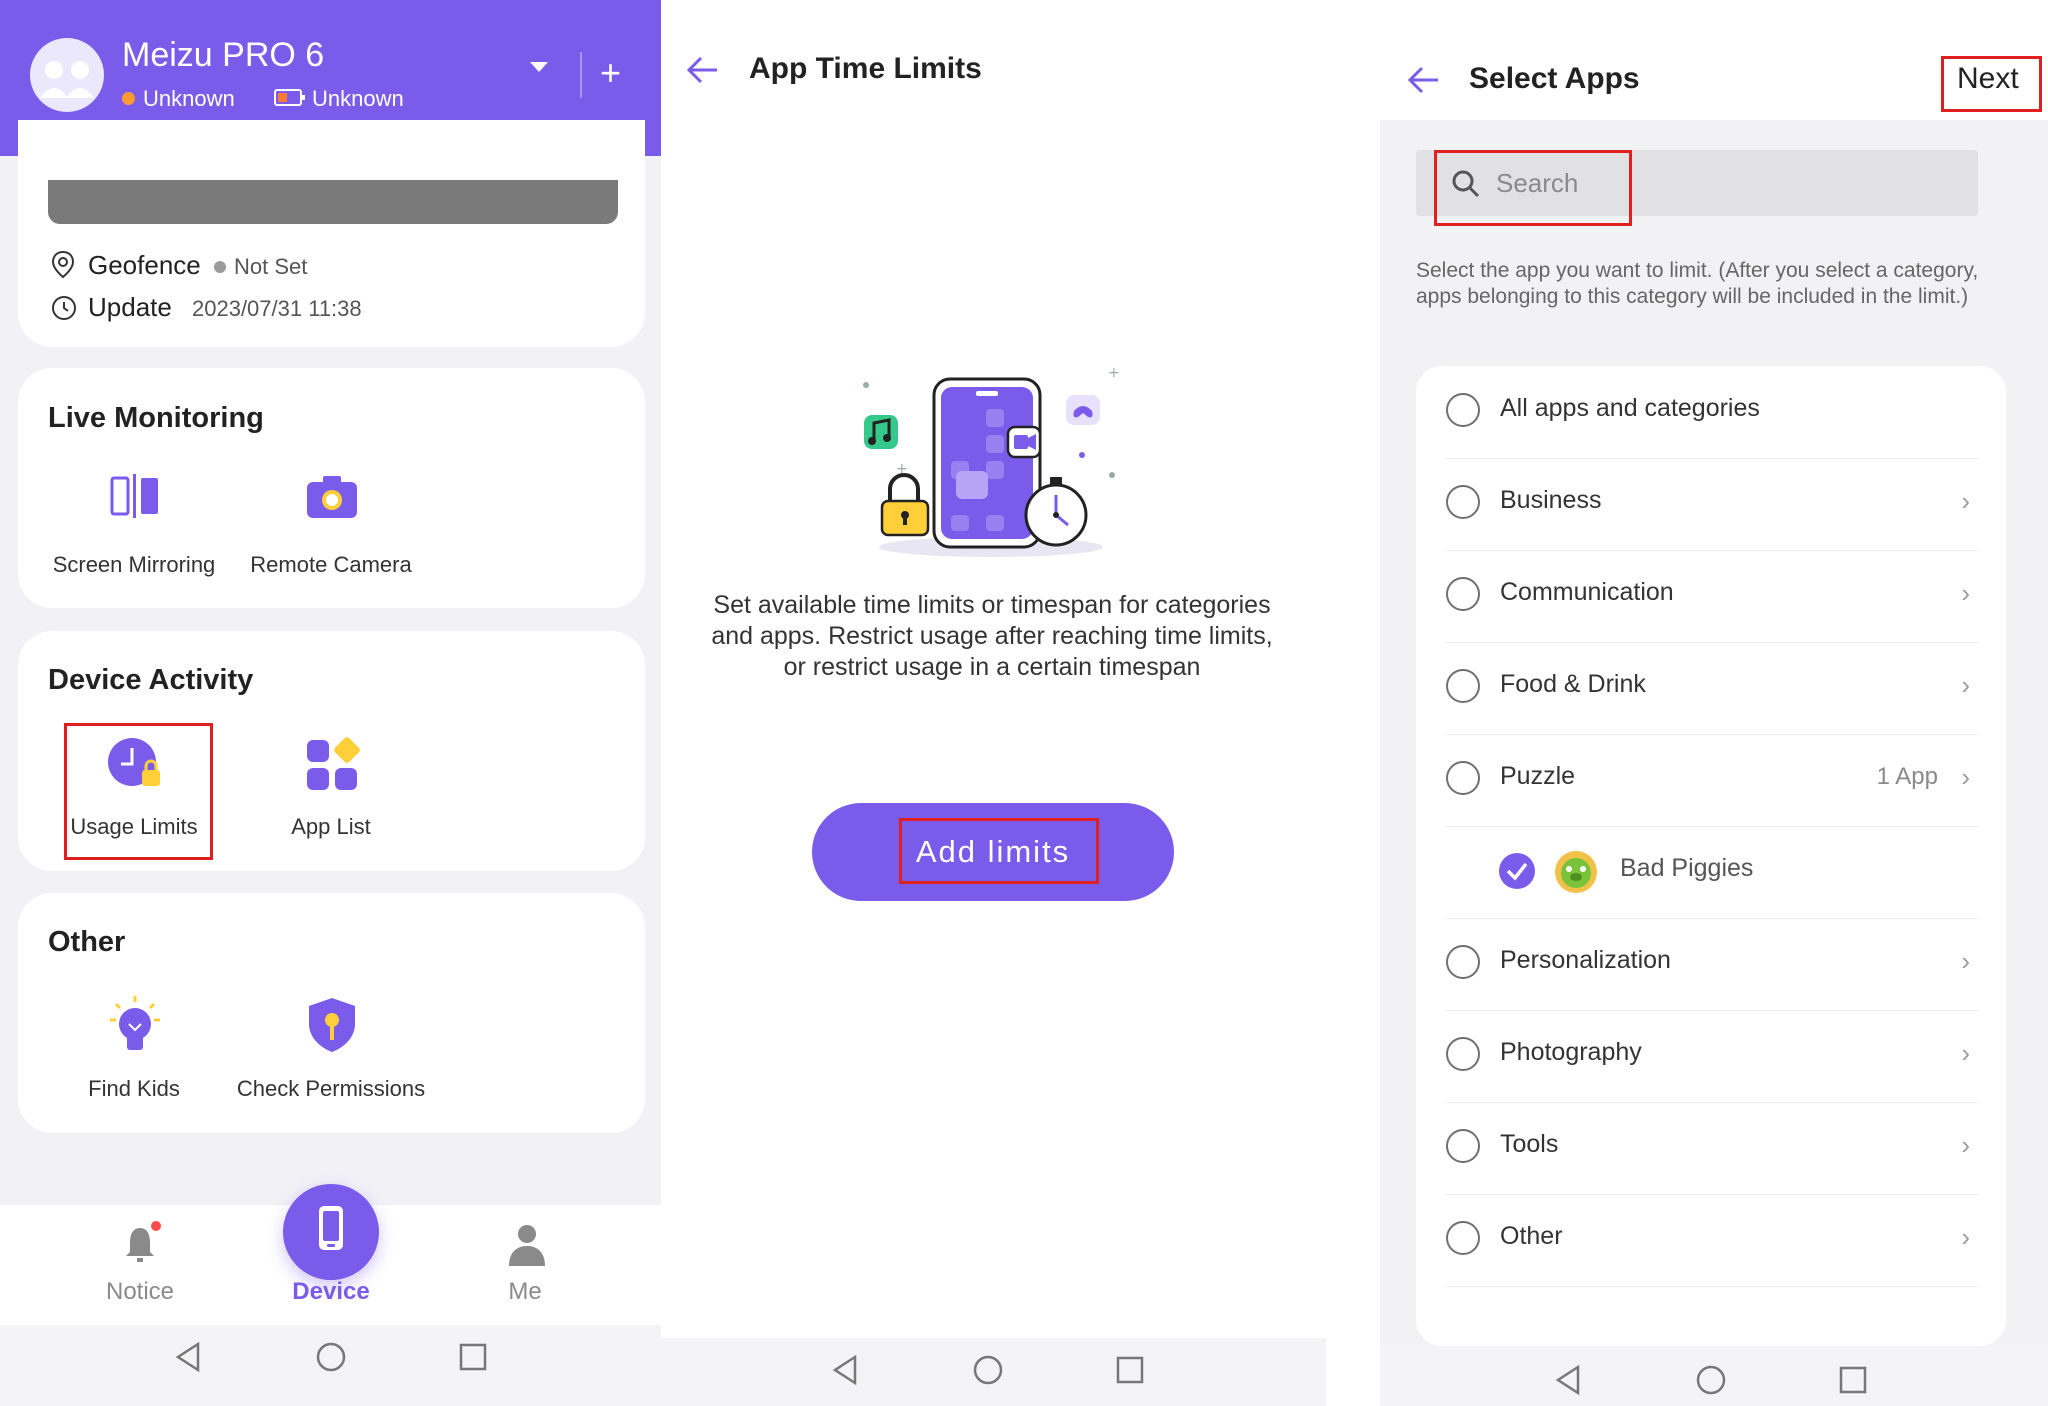 The height and width of the screenshot is (1406, 2048). What do you see at coordinates (1907, 776) in the screenshot?
I see `app-count-badge: 1 App` at bounding box center [1907, 776].